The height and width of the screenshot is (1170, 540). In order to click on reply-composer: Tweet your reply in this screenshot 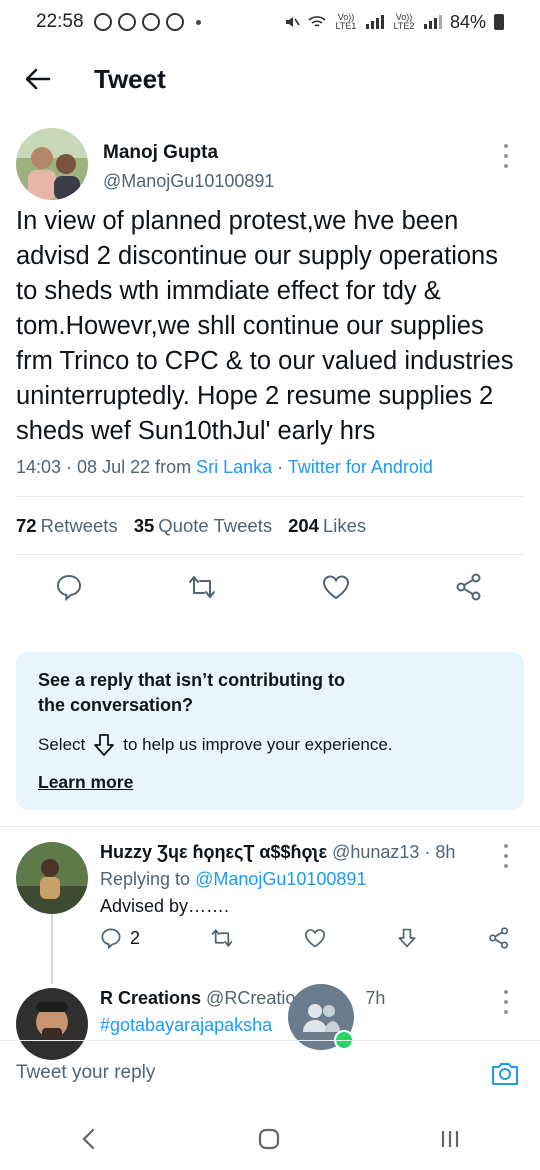, I will do `click(270, 1072)`.